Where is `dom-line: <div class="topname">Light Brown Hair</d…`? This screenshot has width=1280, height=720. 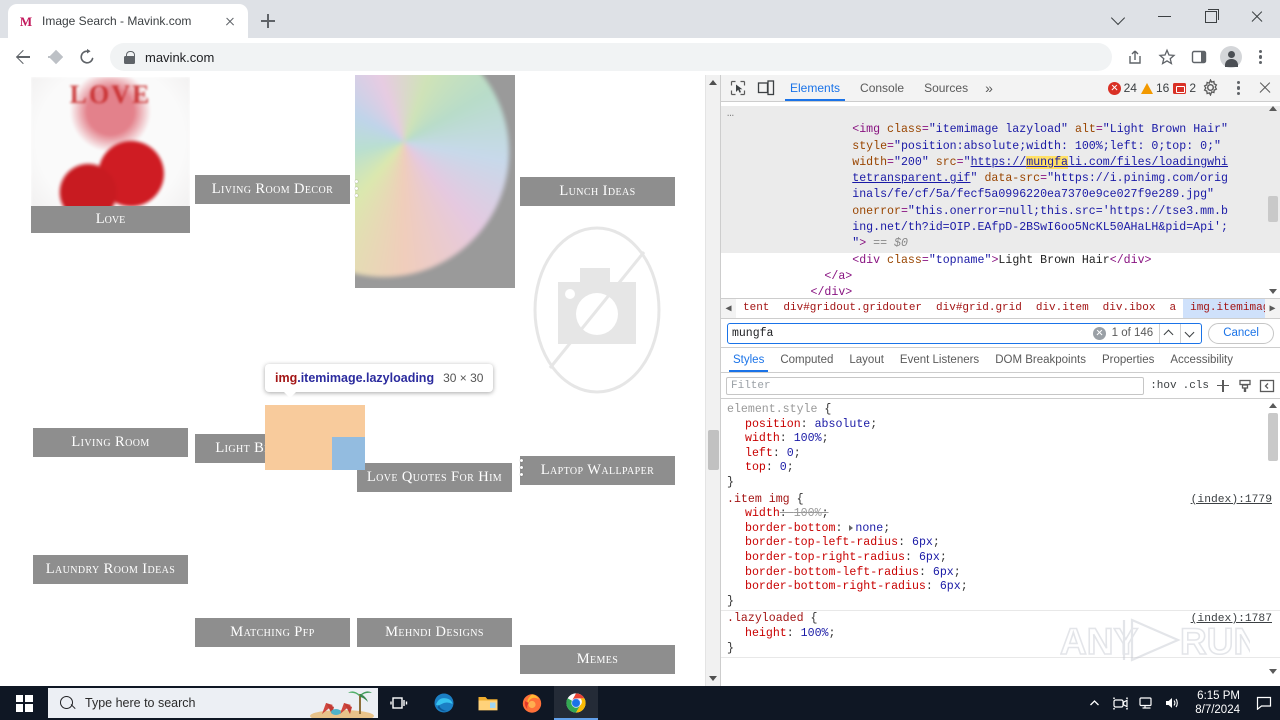
dom-line: <div class="topname">Light Brown Hair</d… is located at coordinates (1000, 261).